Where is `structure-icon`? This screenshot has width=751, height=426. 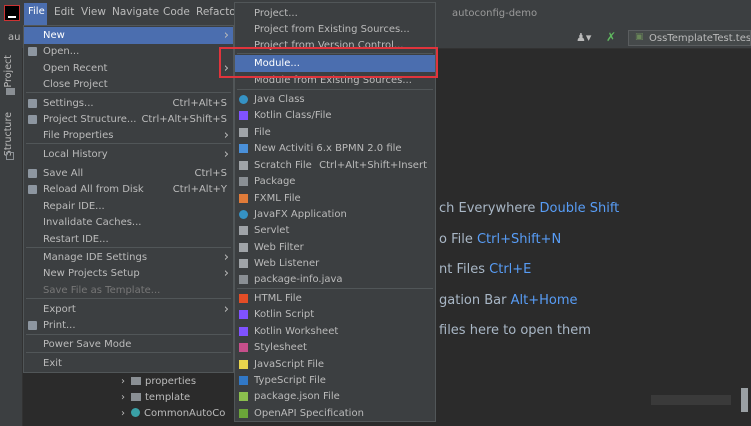 structure-icon is located at coordinates (10, 156).